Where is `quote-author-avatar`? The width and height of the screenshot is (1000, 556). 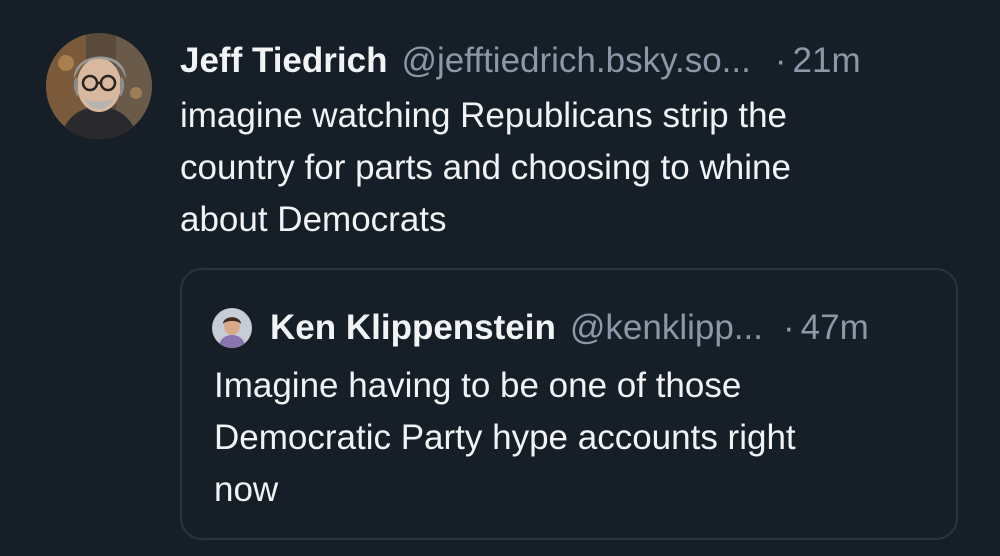
quote-author-avatar is located at coordinates (232, 328).